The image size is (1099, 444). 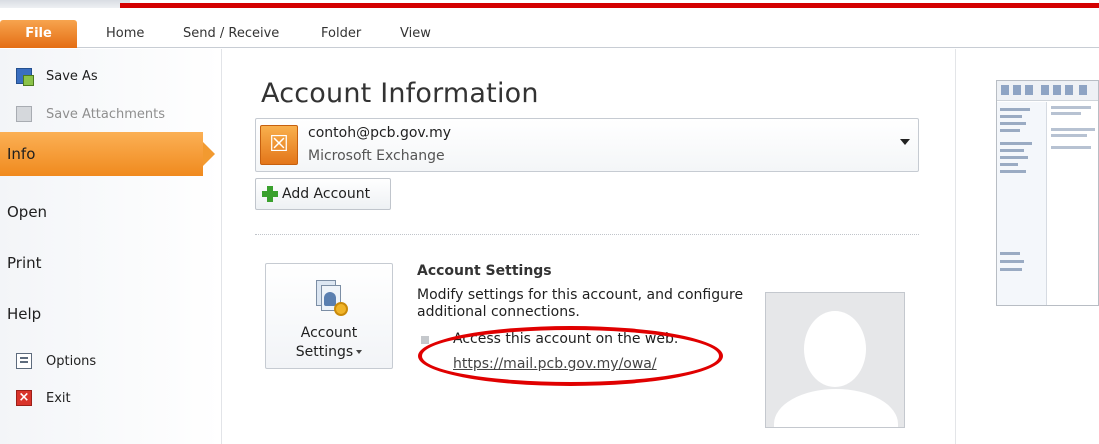 I want to click on account-settings-button-label: Account Settings, so click(x=329, y=343).